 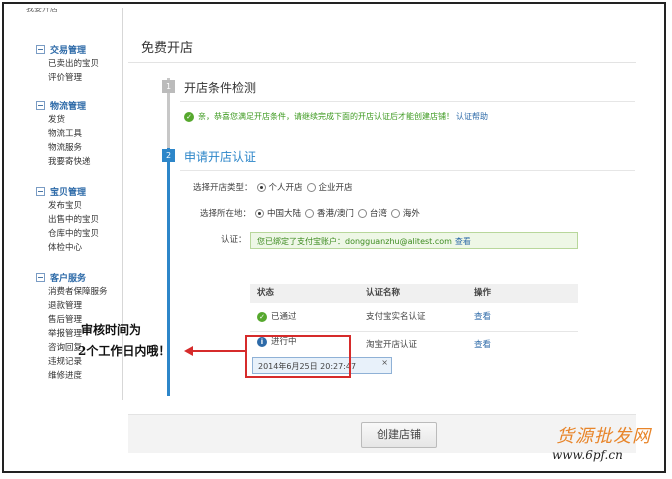 I want to click on sidebar-item-on-sale: 出售中的宝贝, so click(x=72, y=220).